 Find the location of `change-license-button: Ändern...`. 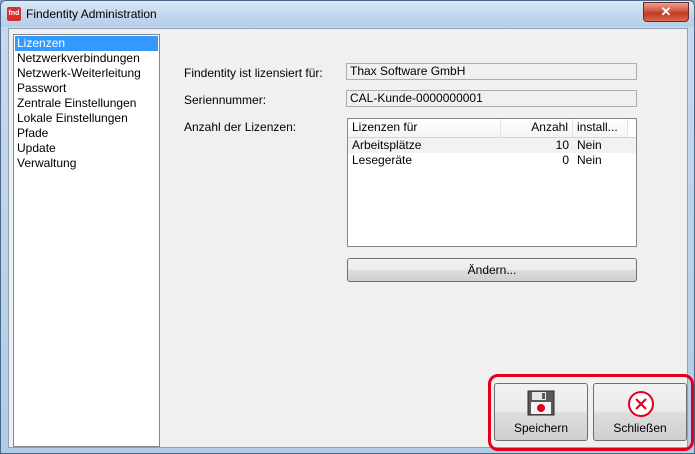

change-license-button: Ändern... is located at coordinates (492, 270).